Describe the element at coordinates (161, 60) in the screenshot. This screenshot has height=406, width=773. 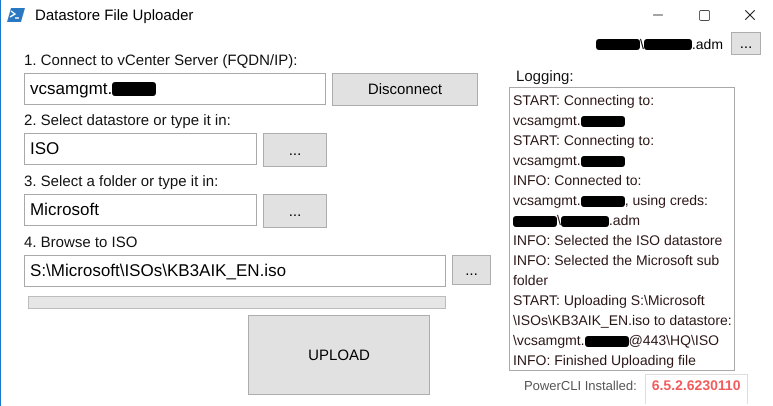
I see `step-label: 1. Connect to vCenter Server (FQDN/IP):` at that location.